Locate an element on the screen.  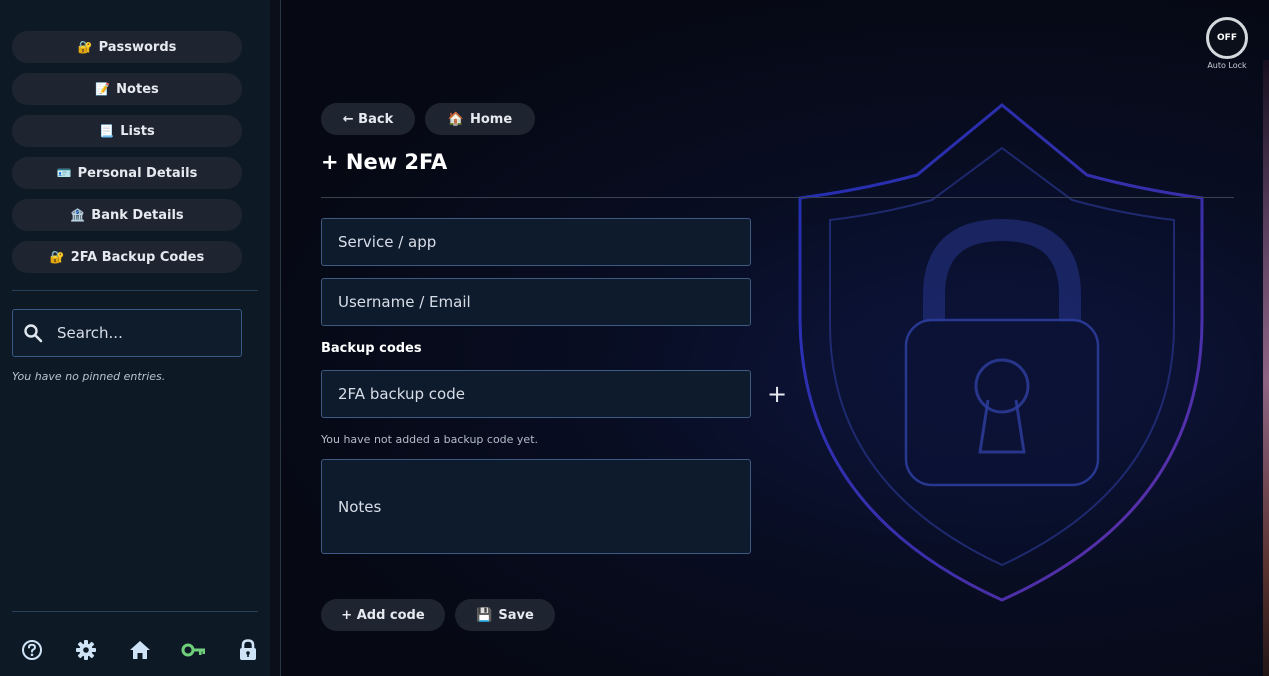
home-button: 🏠 Home is located at coordinates (480, 119).